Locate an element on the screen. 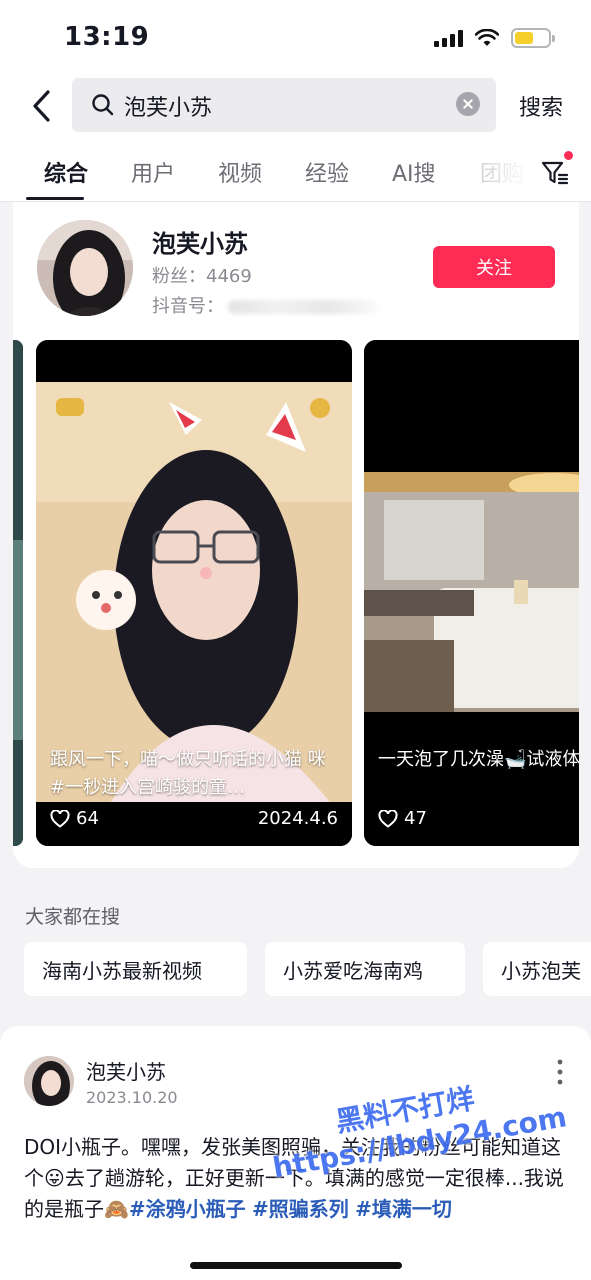  trending-chip: 小苏泡芙 is located at coordinates (537, 969).